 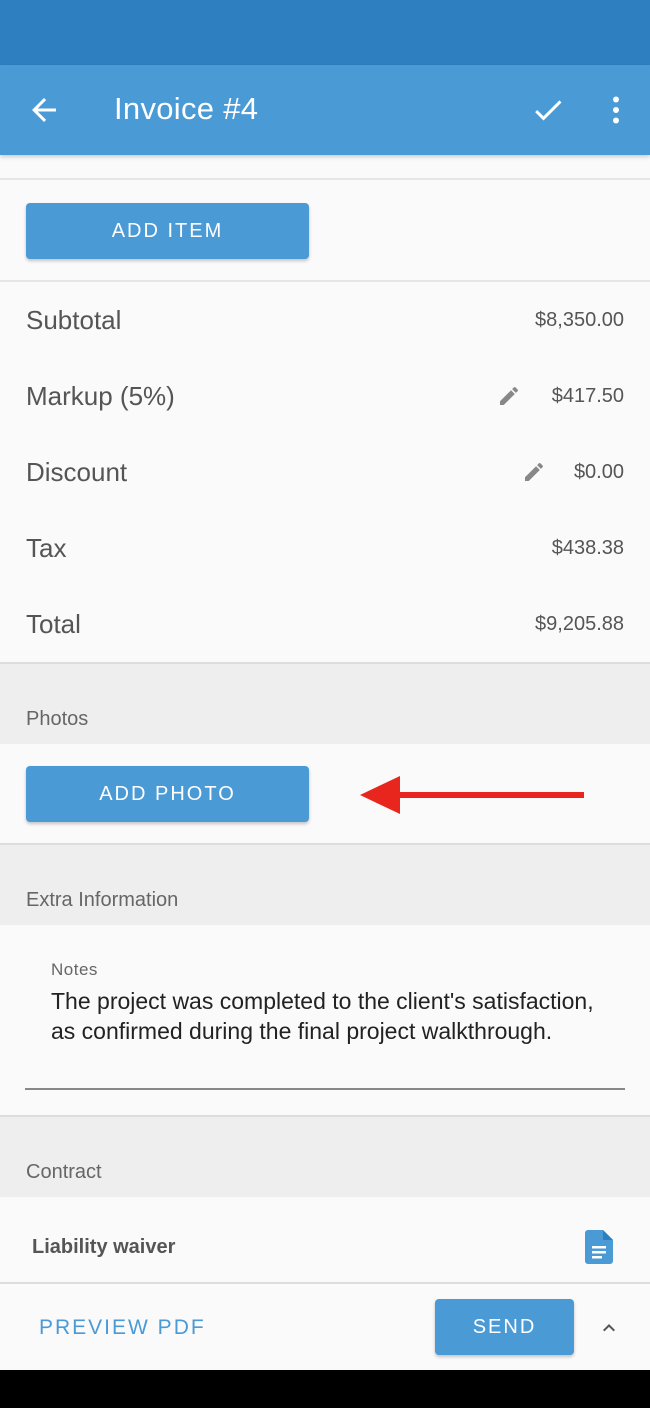 What do you see at coordinates (325, 1156) in the screenshot?
I see `contract-section-header: Contract` at bounding box center [325, 1156].